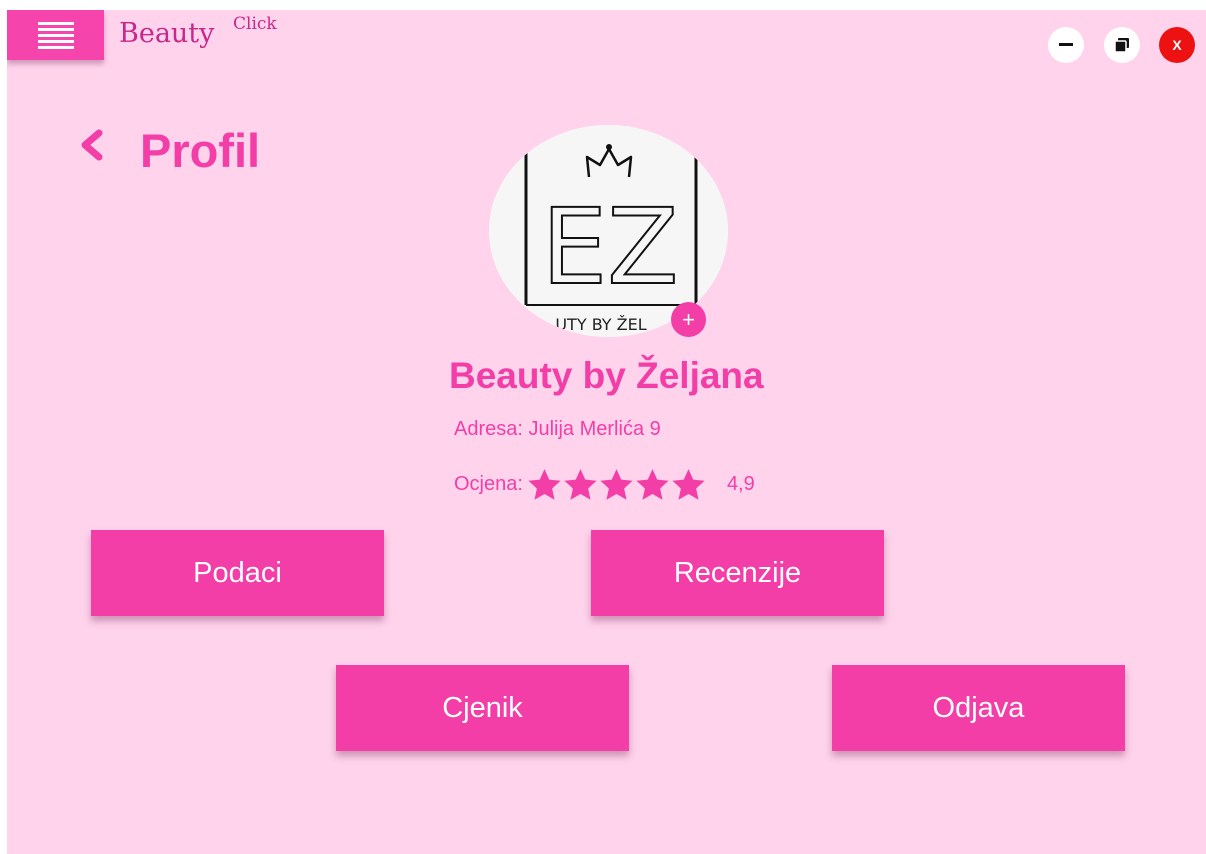 This screenshot has height=854, width=1206. I want to click on hamburger-icon, so click(55, 35).